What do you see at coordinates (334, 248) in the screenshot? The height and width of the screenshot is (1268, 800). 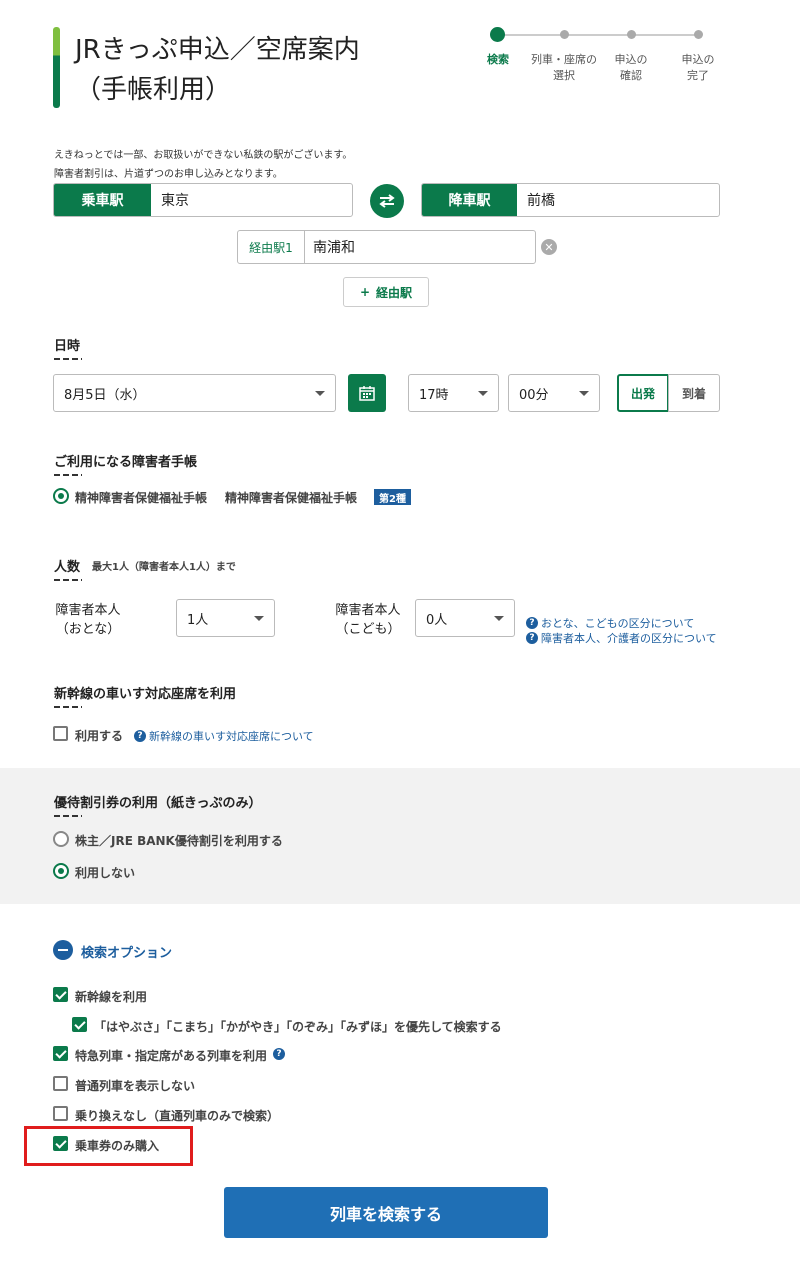 I see `via-station-value: 南浦和` at bounding box center [334, 248].